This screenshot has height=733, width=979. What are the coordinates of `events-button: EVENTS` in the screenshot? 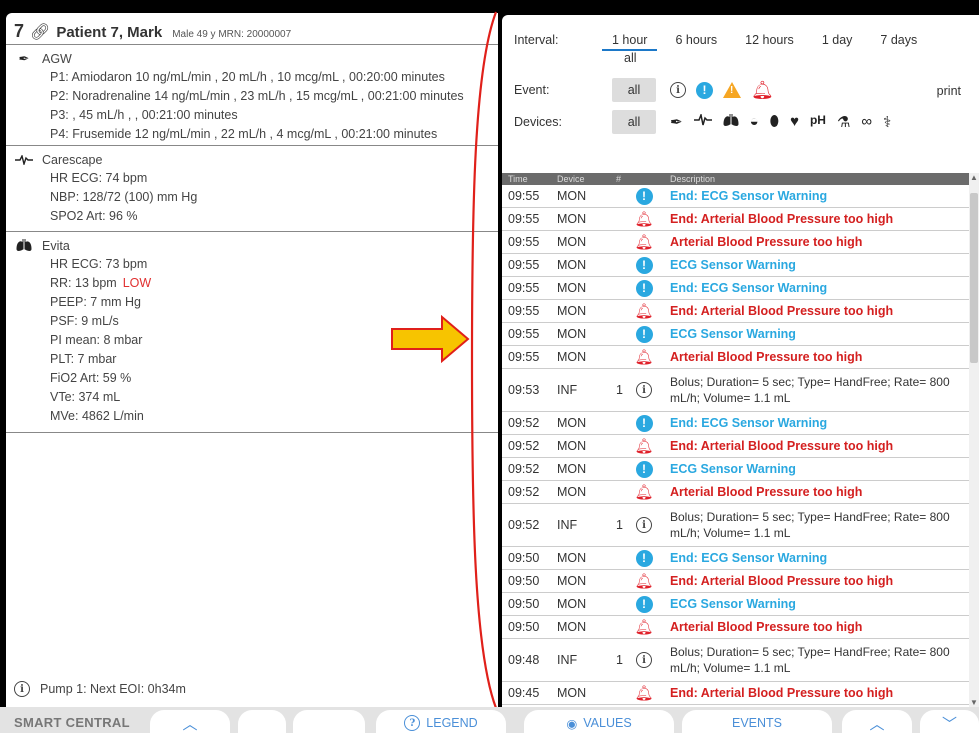 It's located at (757, 721).